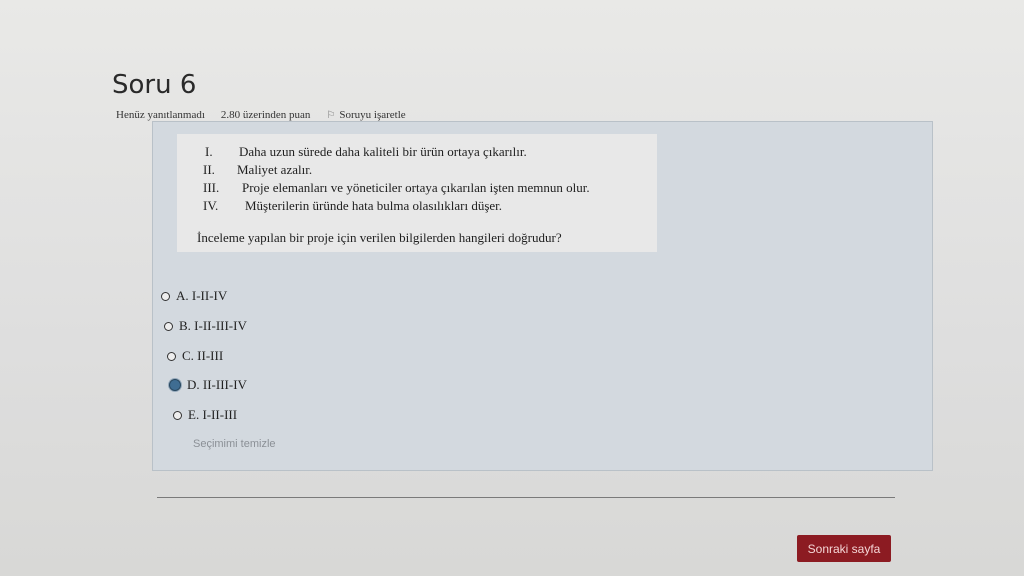 This screenshot has width=1024, height=576. What do you see at coordinates (331, 115) in the screenshot?
I see `flag-icon: ⚐` at bounding box center [331, 115].